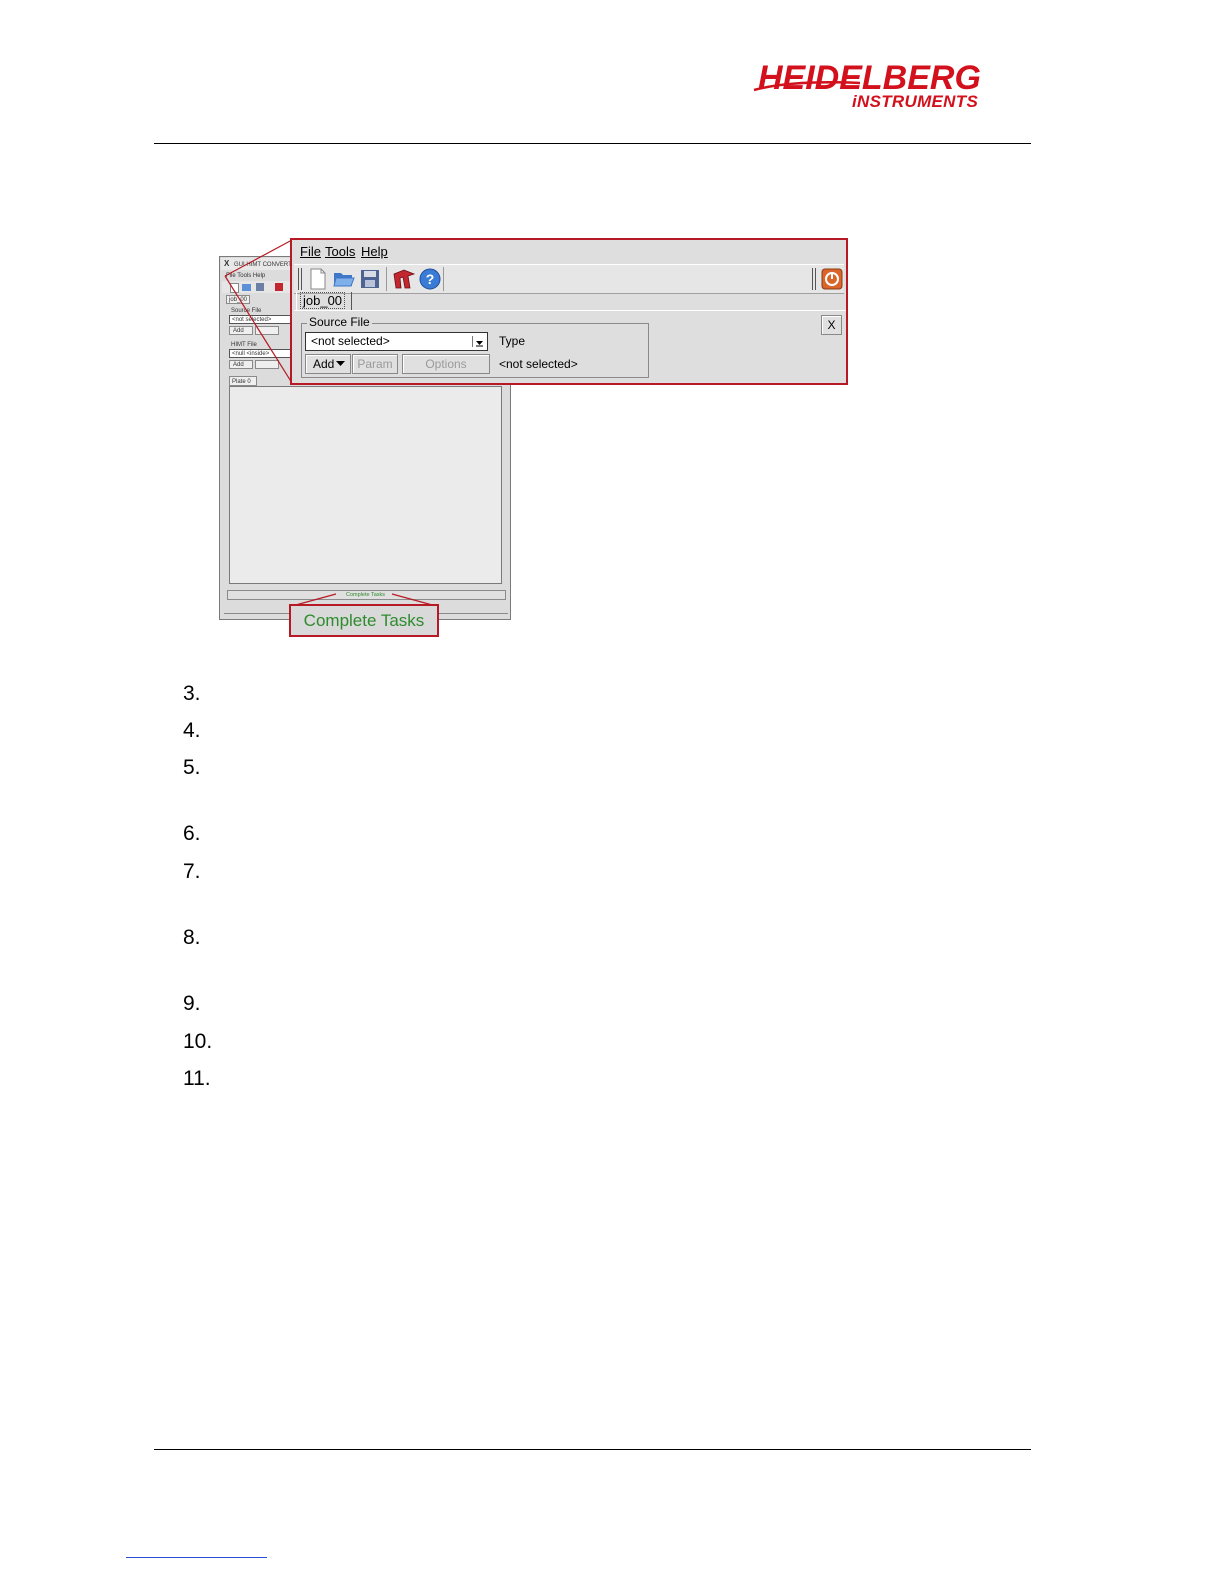  What do you see at coordinates (374, 252) in the screenshot?
I see `menu-help: Help` at bounding box center [374, 252].